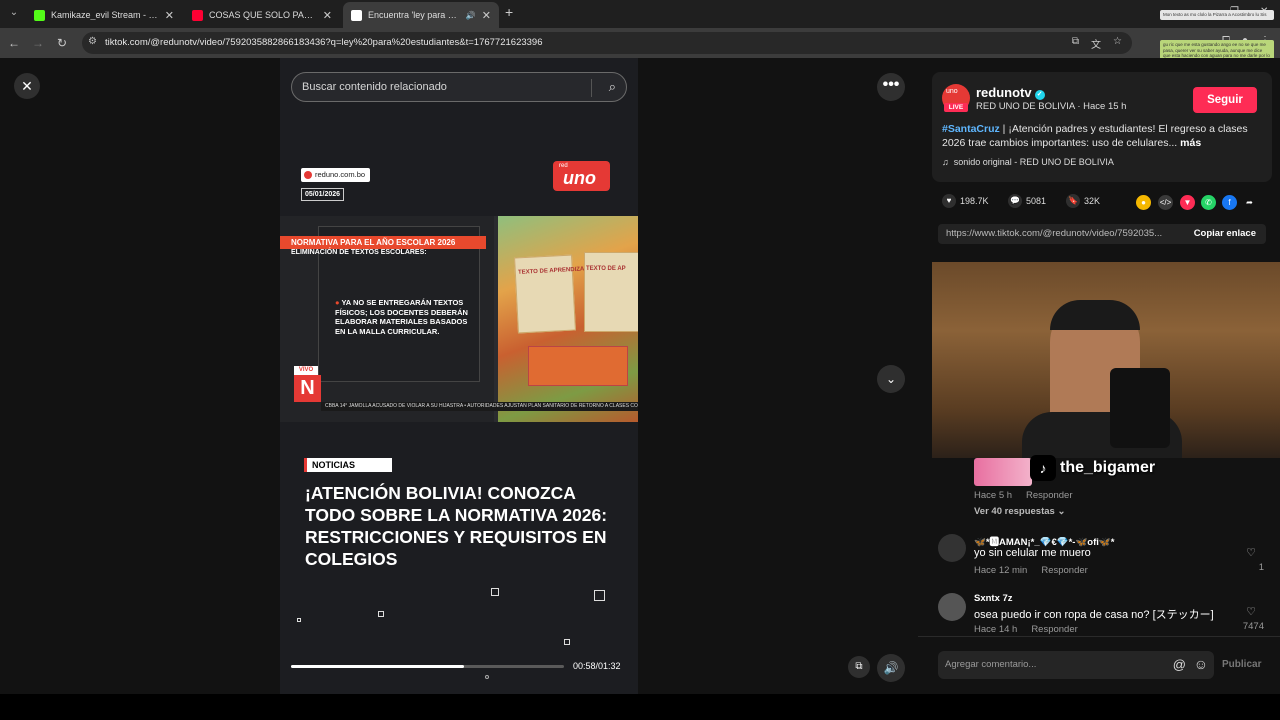 The image size is (1280, 720). I want to click on embed-icon: </>, so click(1165, 202).